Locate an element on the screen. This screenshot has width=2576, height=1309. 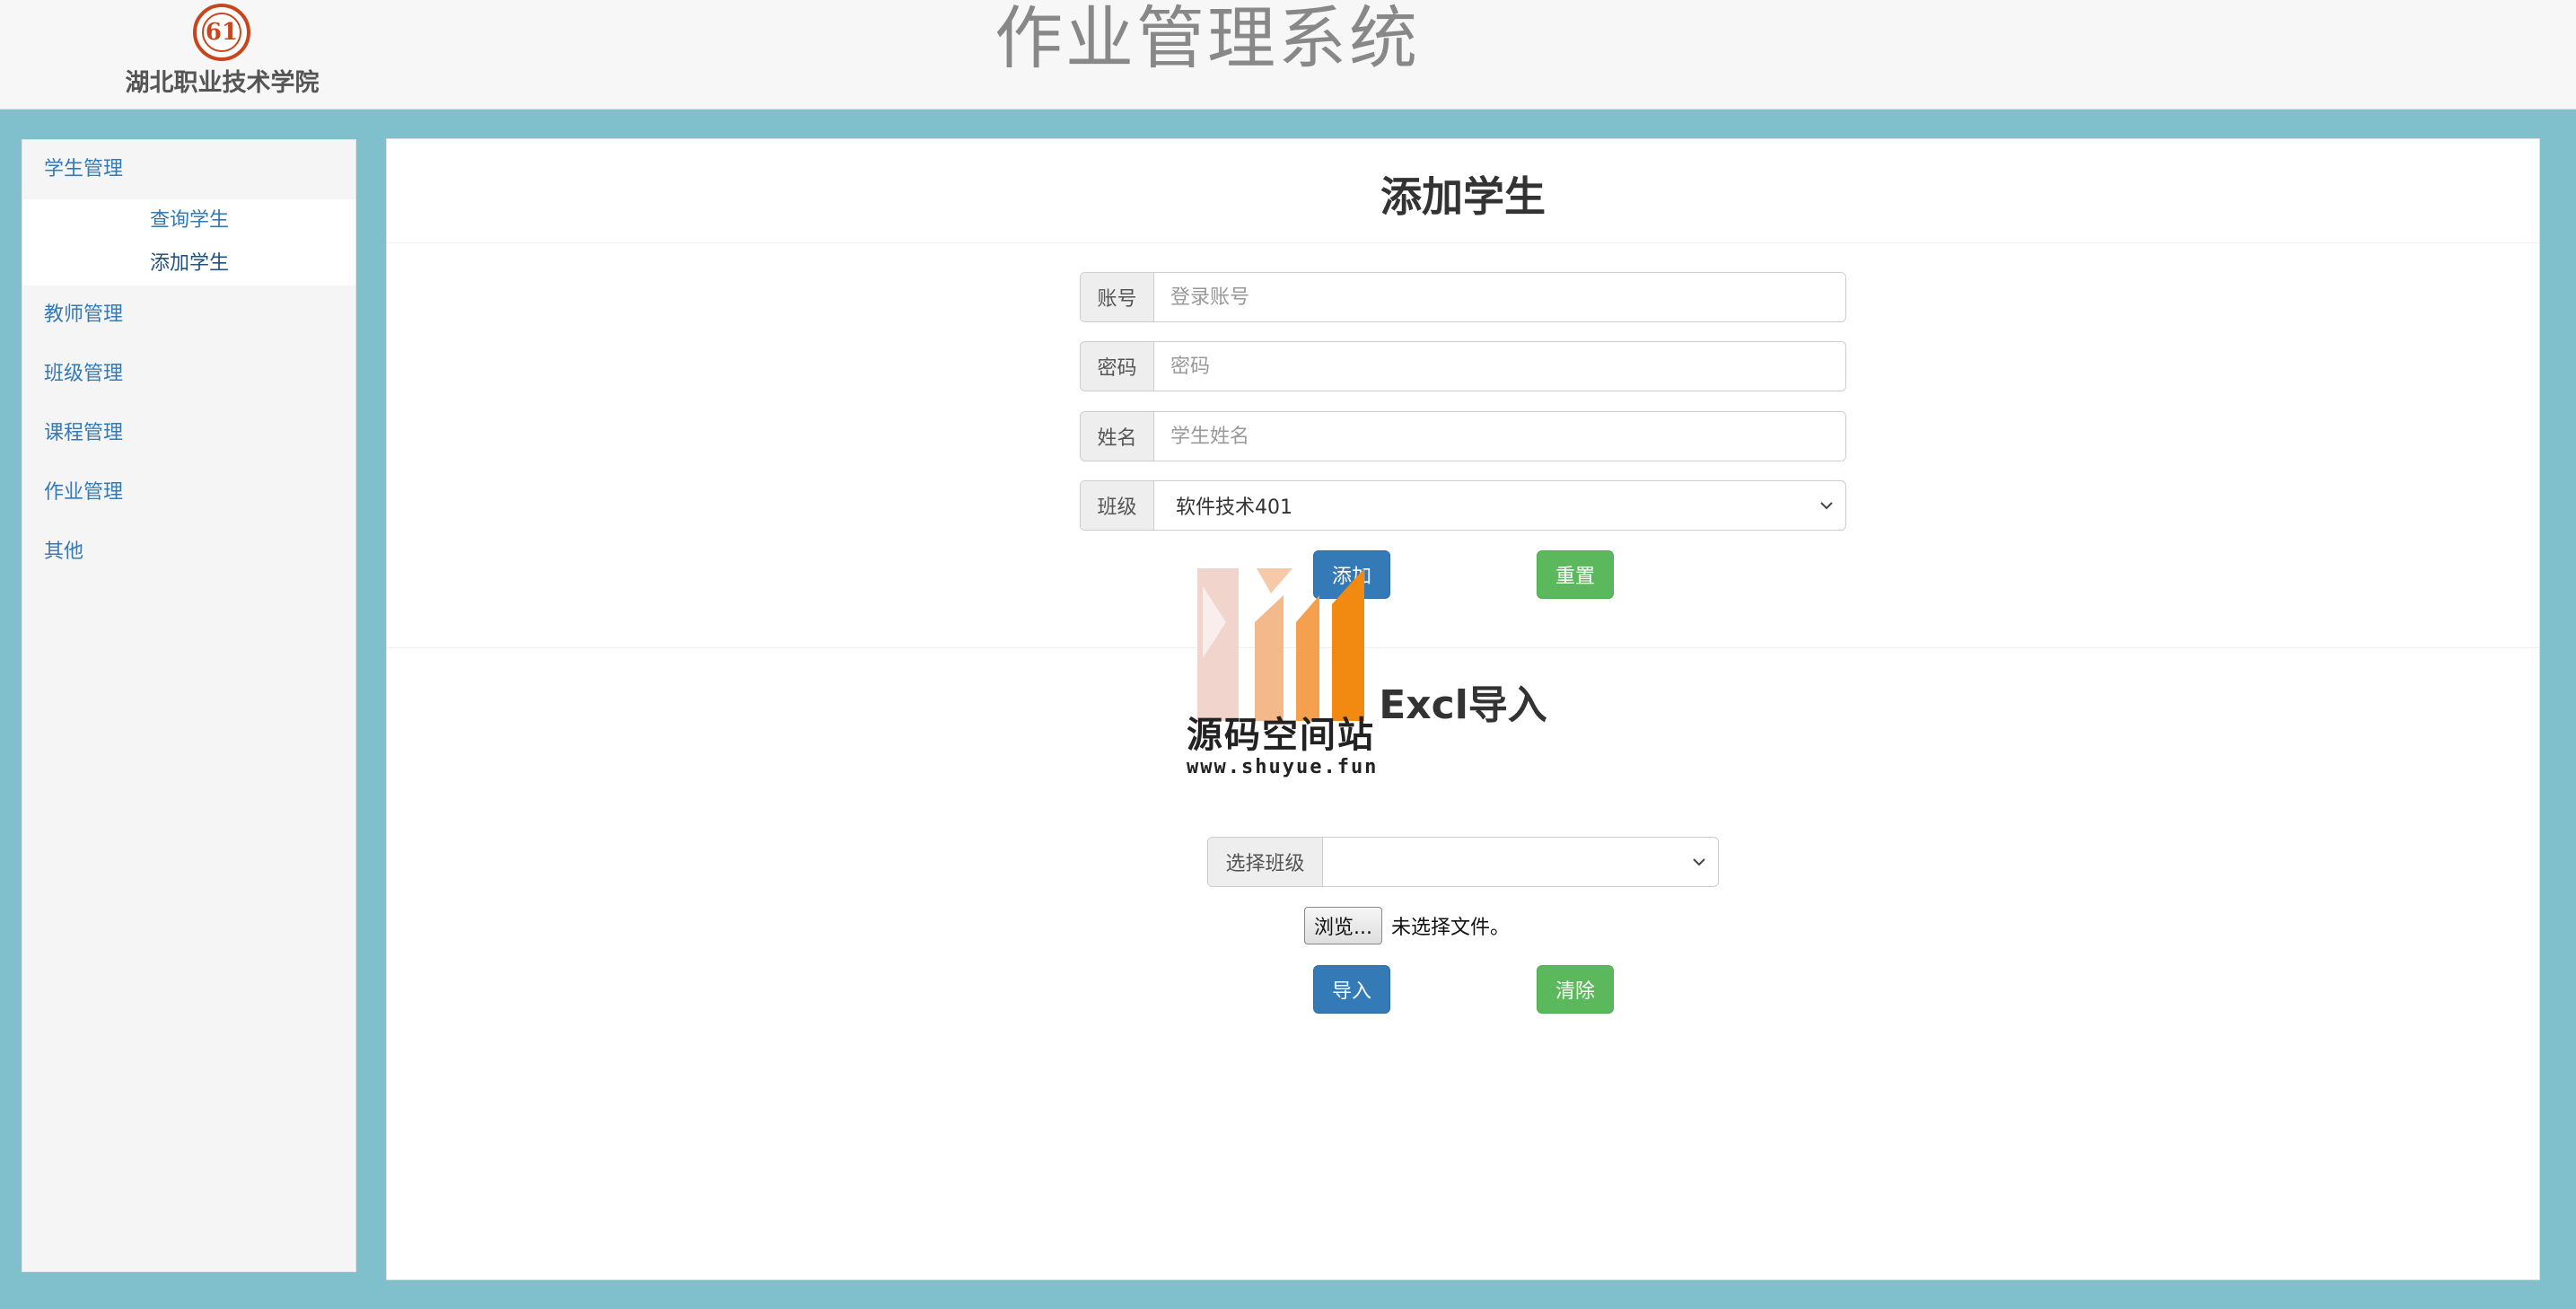
password-input is located at coordinates (1499, 366).